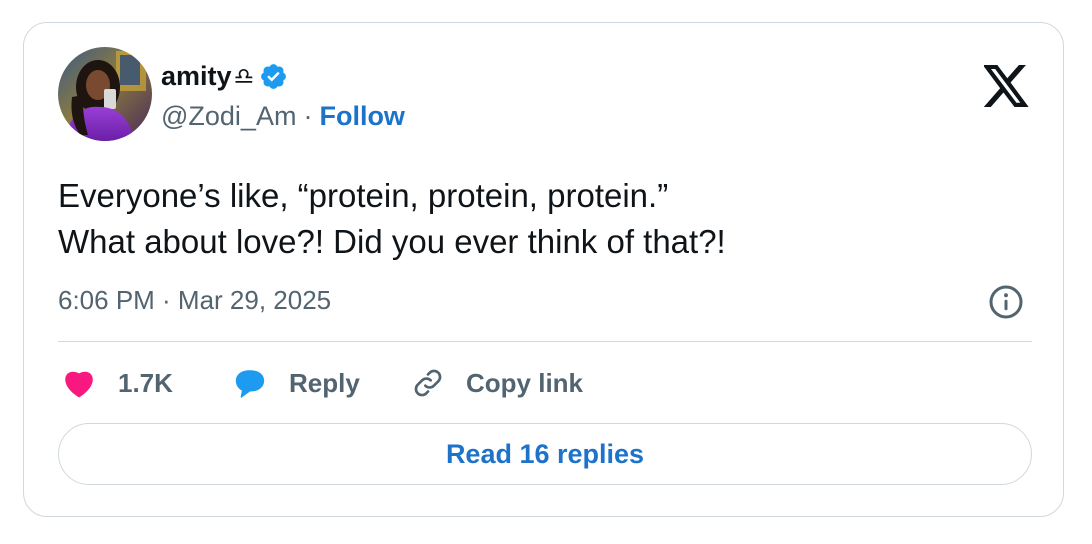 The height and width of the screenshot is (544, 1092). I want to click on info-icon, so click(1006, 302).